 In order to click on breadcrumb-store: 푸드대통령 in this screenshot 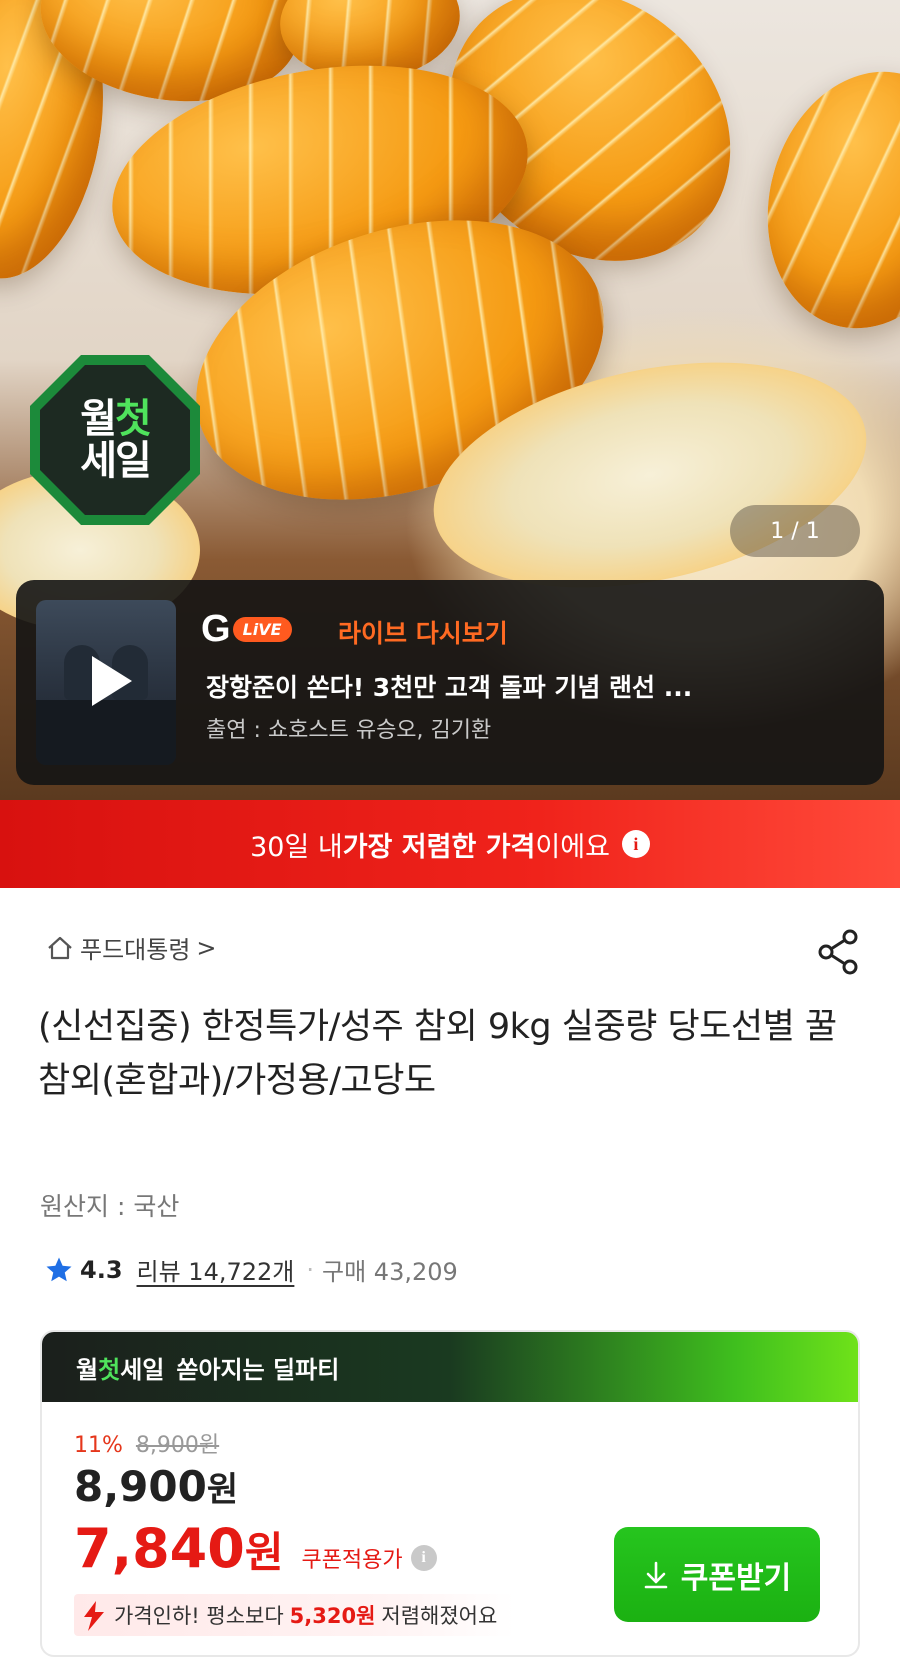, I will do `click(135, 947)`.